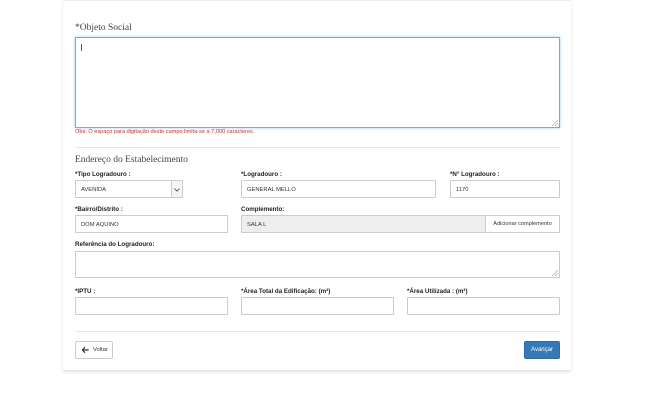 The height and width of the screenshot is (405, 646). I want to click on referencia-label: Referência do Logradouro:, so click(115, 244).